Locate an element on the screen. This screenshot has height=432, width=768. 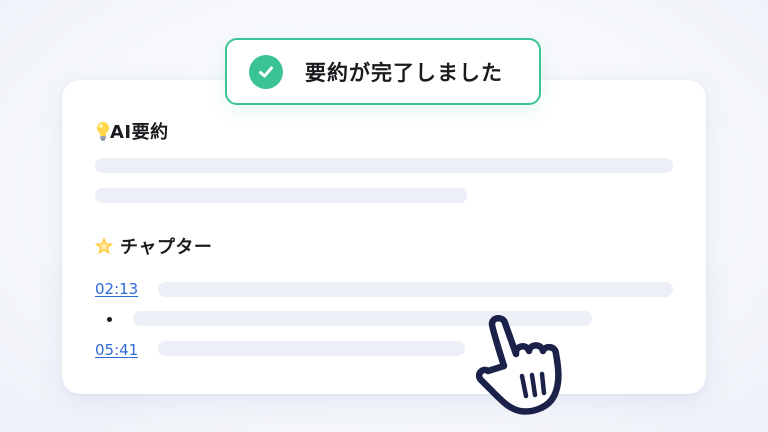
ai-summary-heading: AI要約 is located at coordinates (132, 131).